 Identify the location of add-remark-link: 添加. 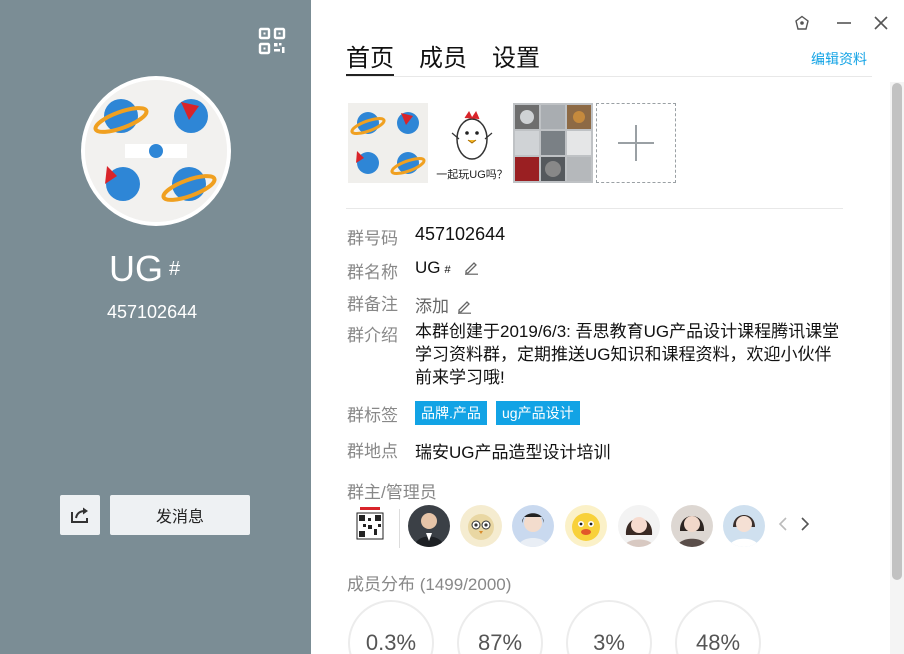
(443, 304).